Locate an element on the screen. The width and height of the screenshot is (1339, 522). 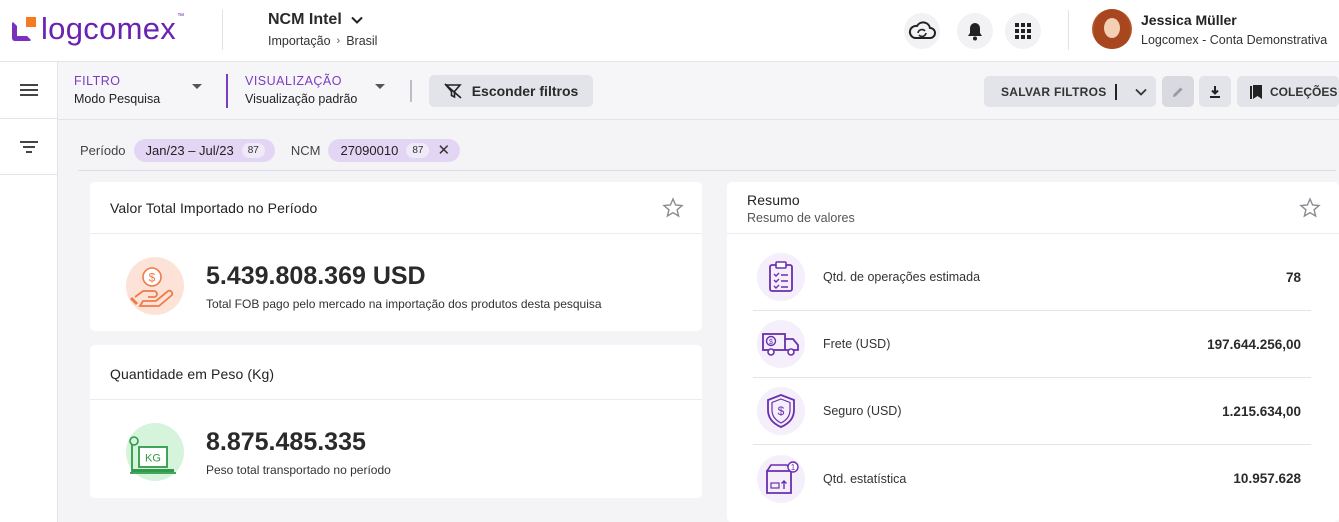
summary-row-value: 78 is located at coordinates (1293, 277).